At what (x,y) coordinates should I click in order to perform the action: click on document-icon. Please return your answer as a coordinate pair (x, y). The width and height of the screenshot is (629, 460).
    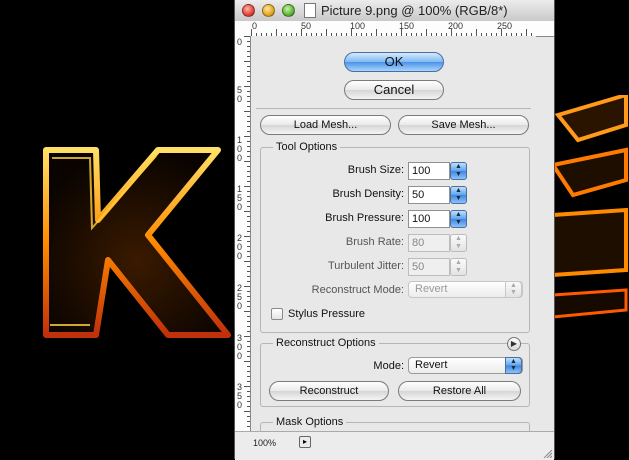
    Looking at the image, I should click on (310, 10).